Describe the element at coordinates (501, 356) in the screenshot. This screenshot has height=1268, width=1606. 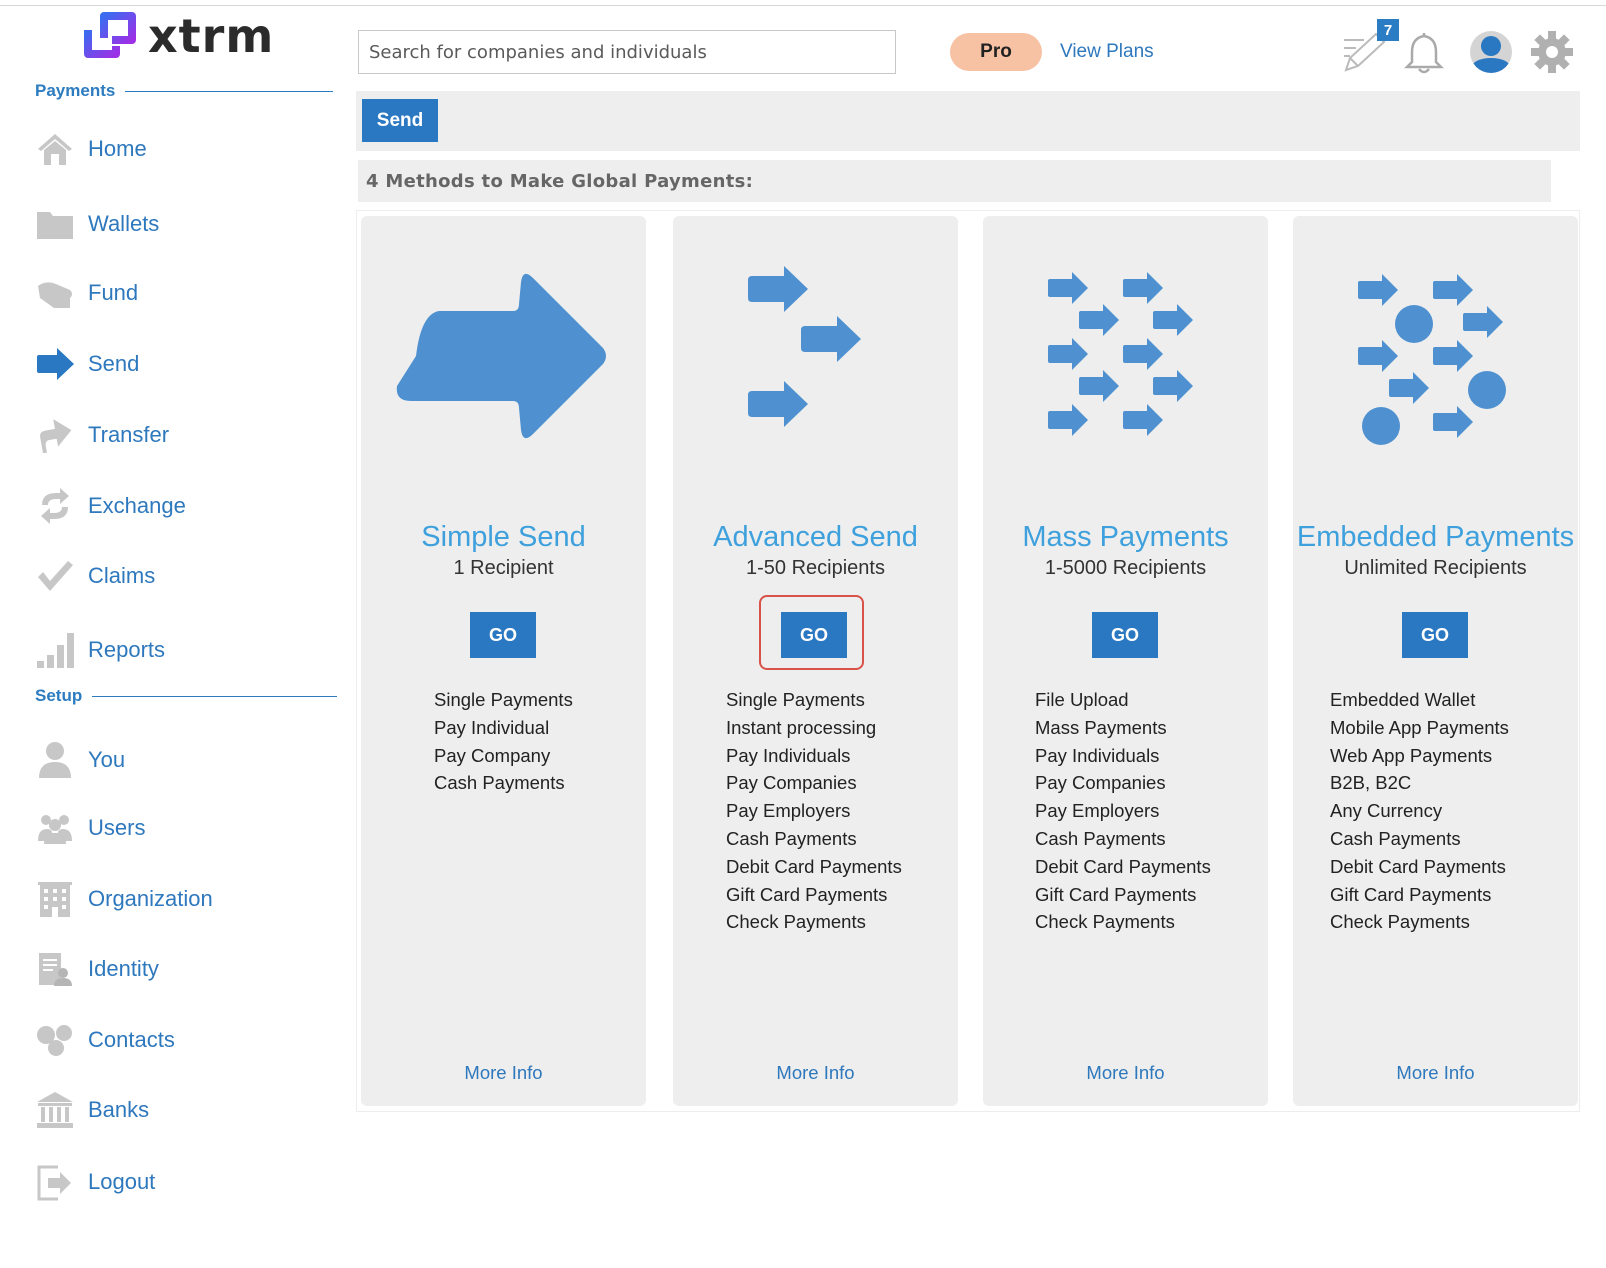
I see `single-arrow-illustration` at that location.